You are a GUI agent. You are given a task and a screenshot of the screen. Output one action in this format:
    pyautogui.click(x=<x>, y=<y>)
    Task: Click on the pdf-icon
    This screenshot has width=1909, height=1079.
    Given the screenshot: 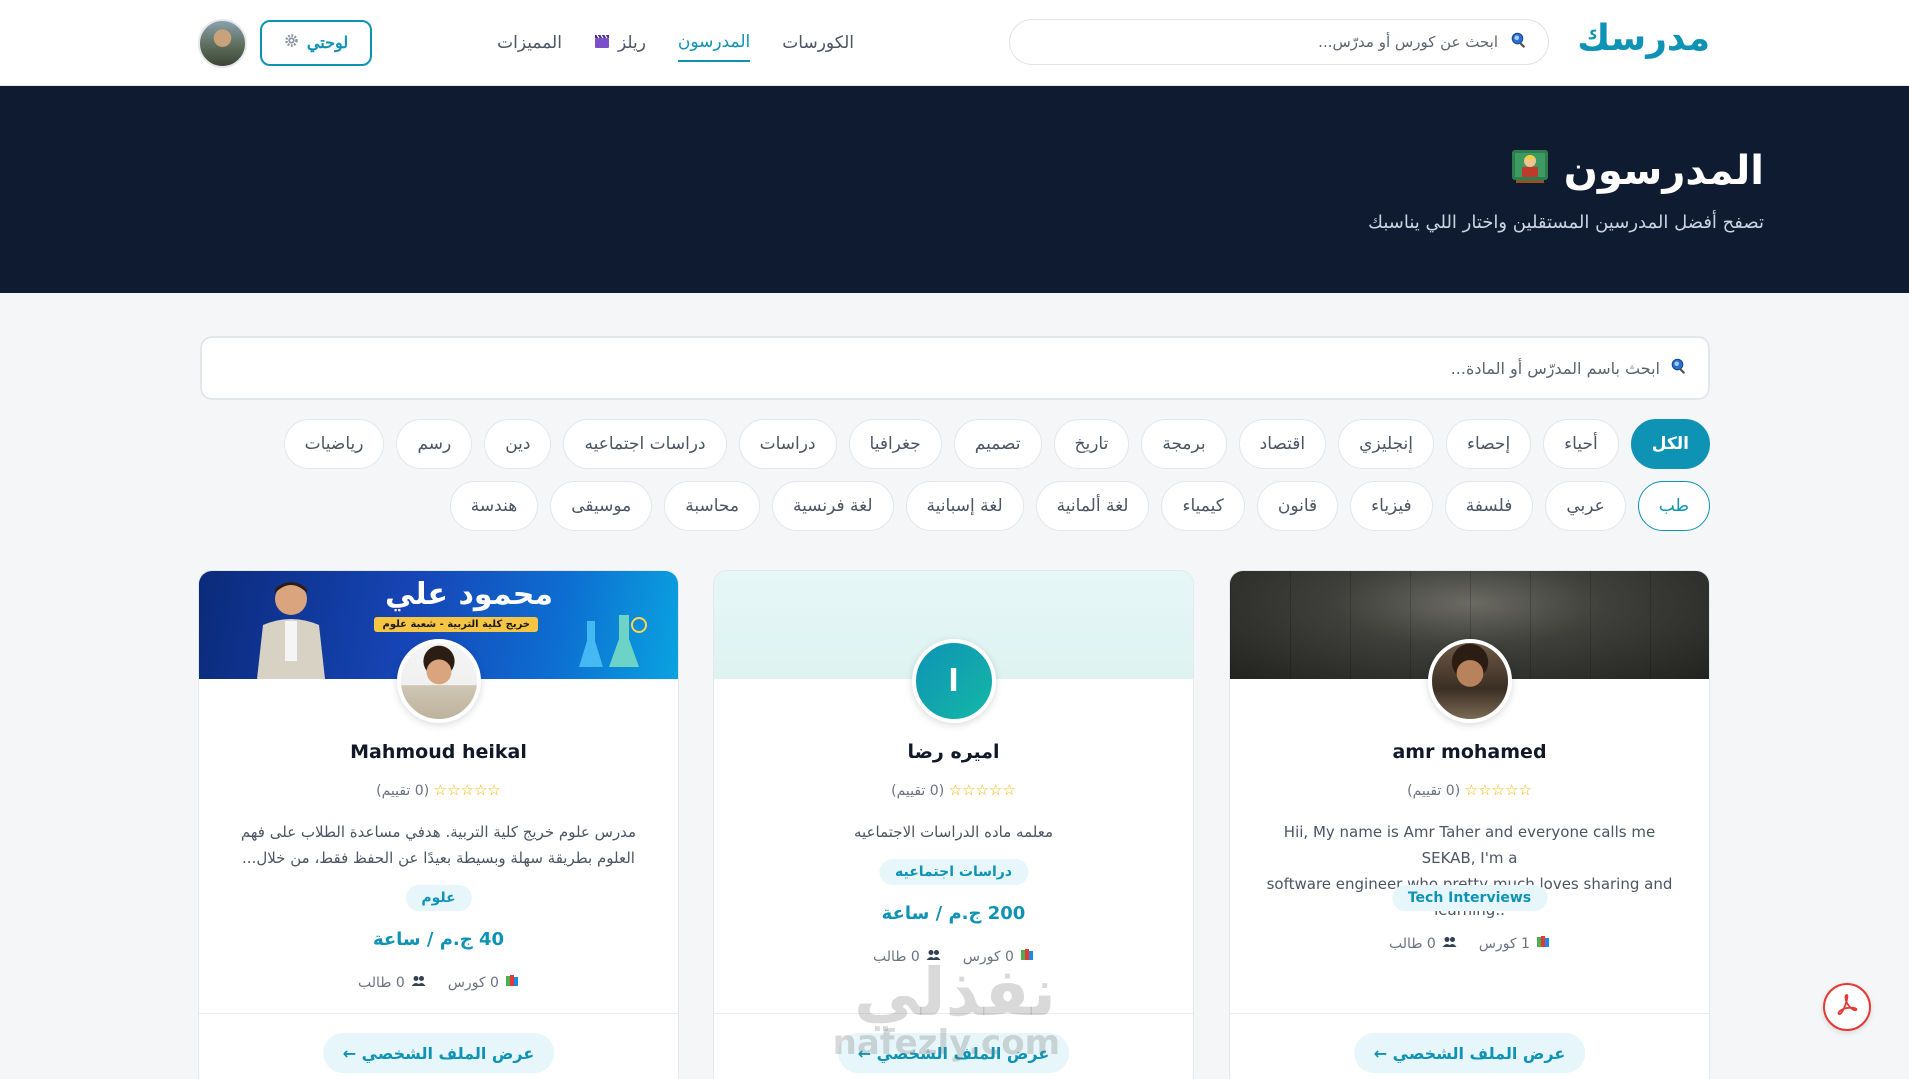 What is the action you would take?
    pyautogui.click(x=1847, y=1007)
    